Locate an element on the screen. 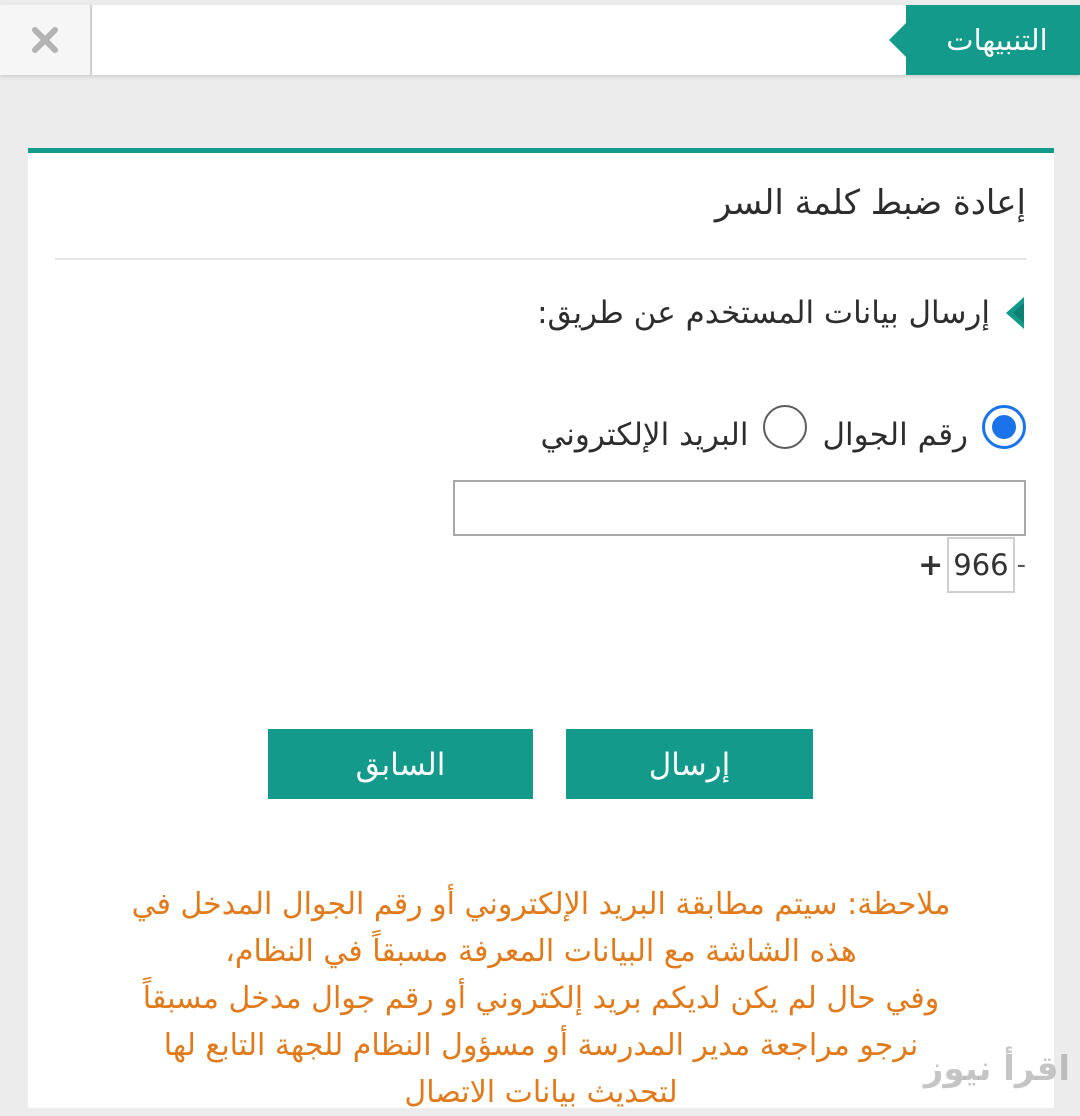 The height and width of the screenshot is (1116, 1080). arrow-left-icon is located at coordinates (1015, 313).